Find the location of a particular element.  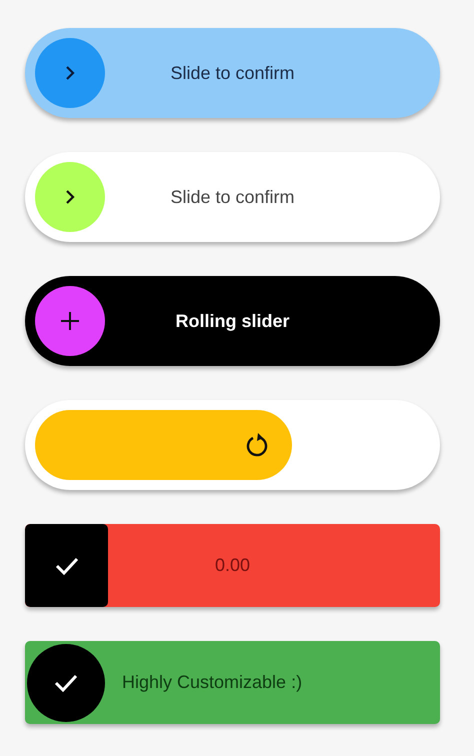

slider-track: Rolling slider is located at coordinates (232, 321).